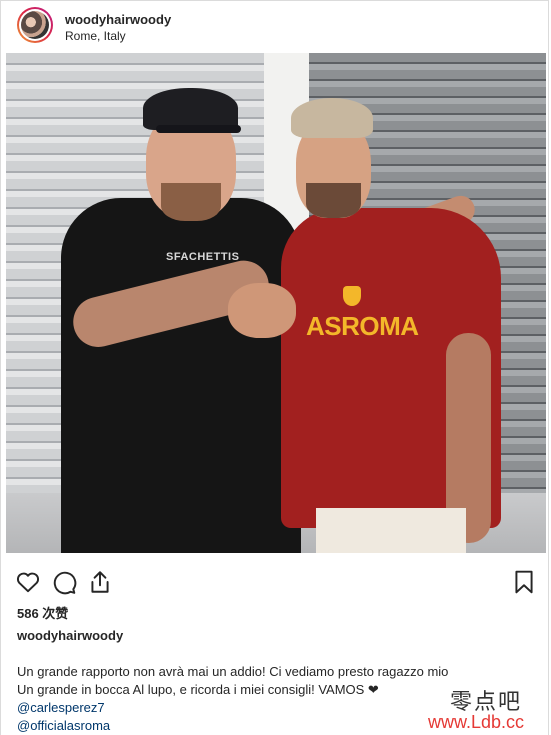 The width and height of the screenshot is (551, 735). What do you see at coordinates (64, 582) in the screenshot?
I see `comment-icon` at bounding box center [64, 582].